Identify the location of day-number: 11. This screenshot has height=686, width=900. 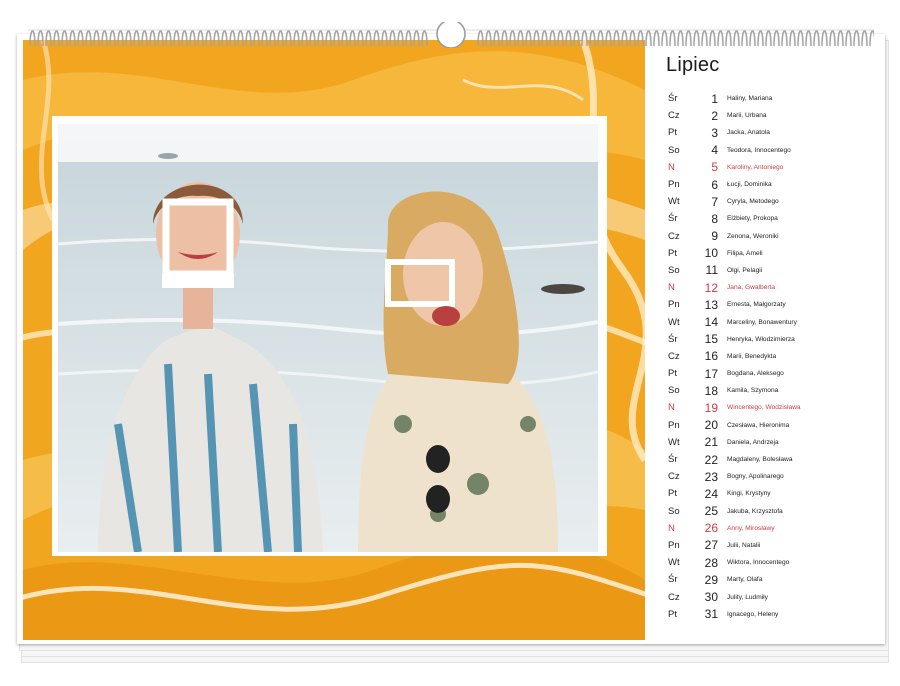
(711, 270).